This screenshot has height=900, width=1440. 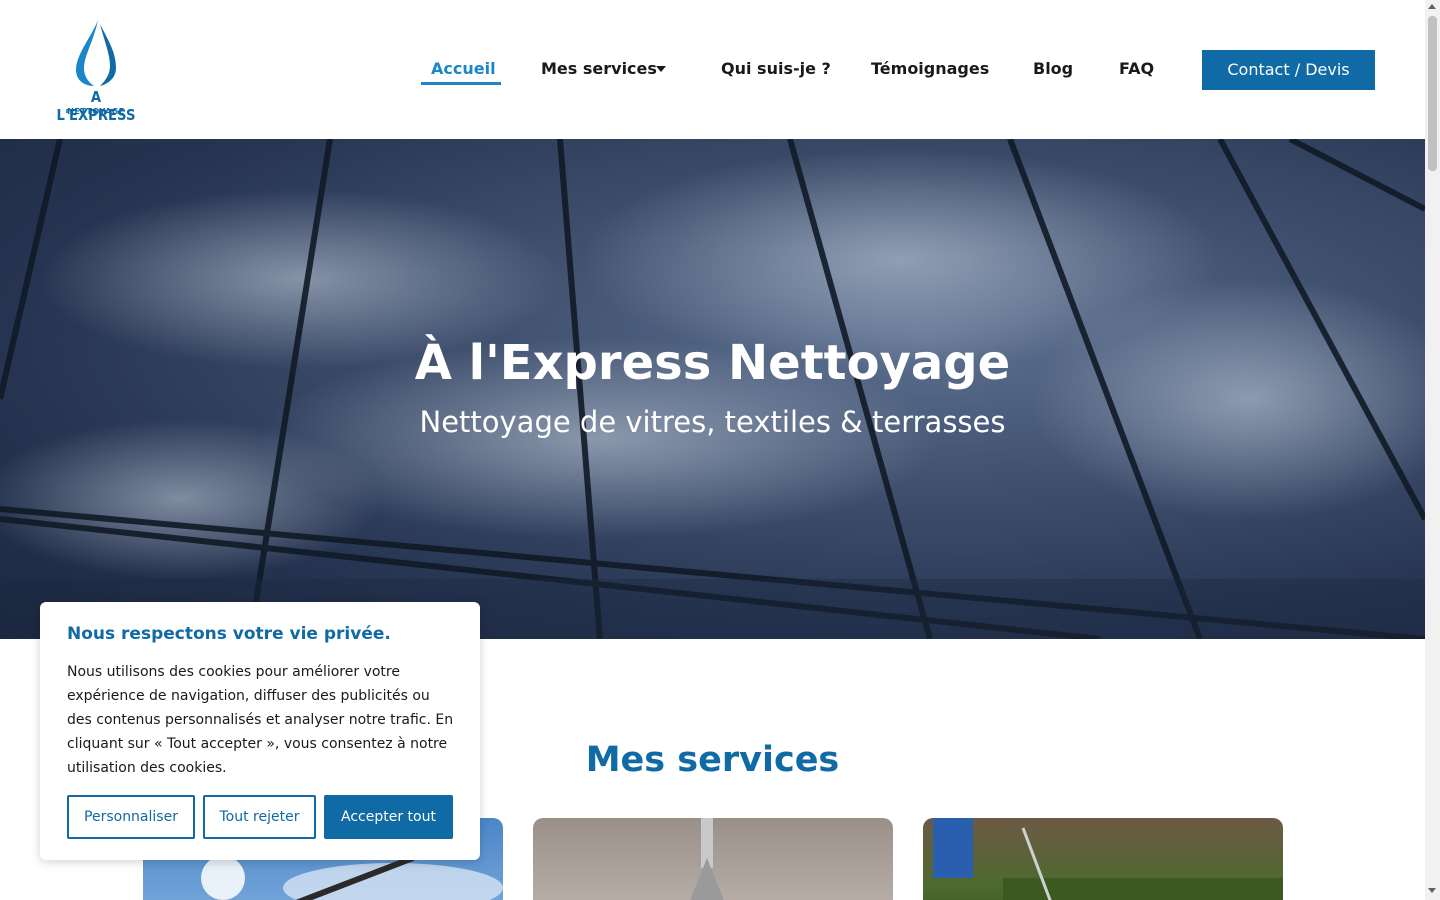 I want to click on scroll-up-arrow-icon, so click(x=1432, y=6).